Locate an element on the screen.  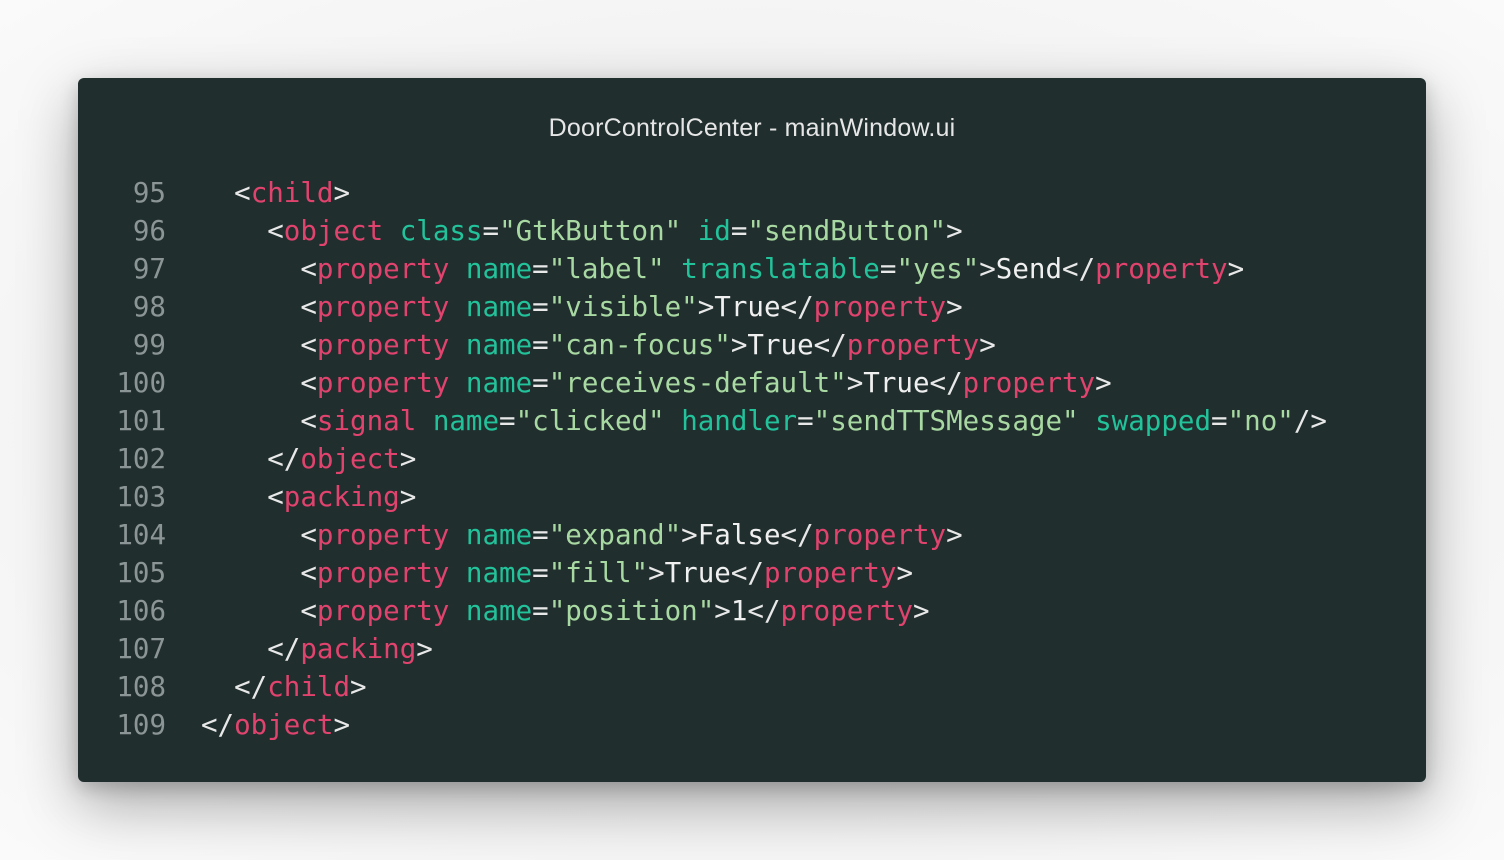
code-line: 108 </child> is located at coordinates (752, 687).